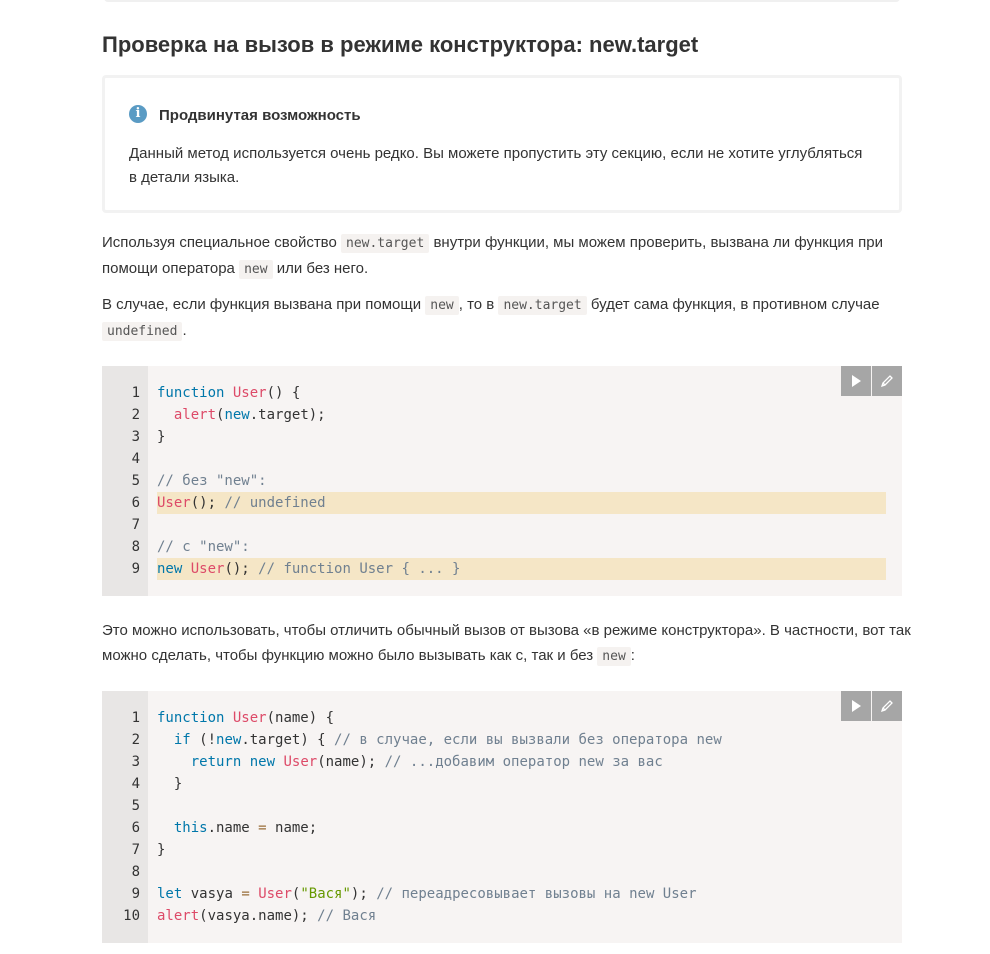 Image resolution: width=990 pixels, height=954 pixels. What do you see at coordinates (494, 806) in the screenshot?
I see `code-line: 5` at bounding box center [494, 806].